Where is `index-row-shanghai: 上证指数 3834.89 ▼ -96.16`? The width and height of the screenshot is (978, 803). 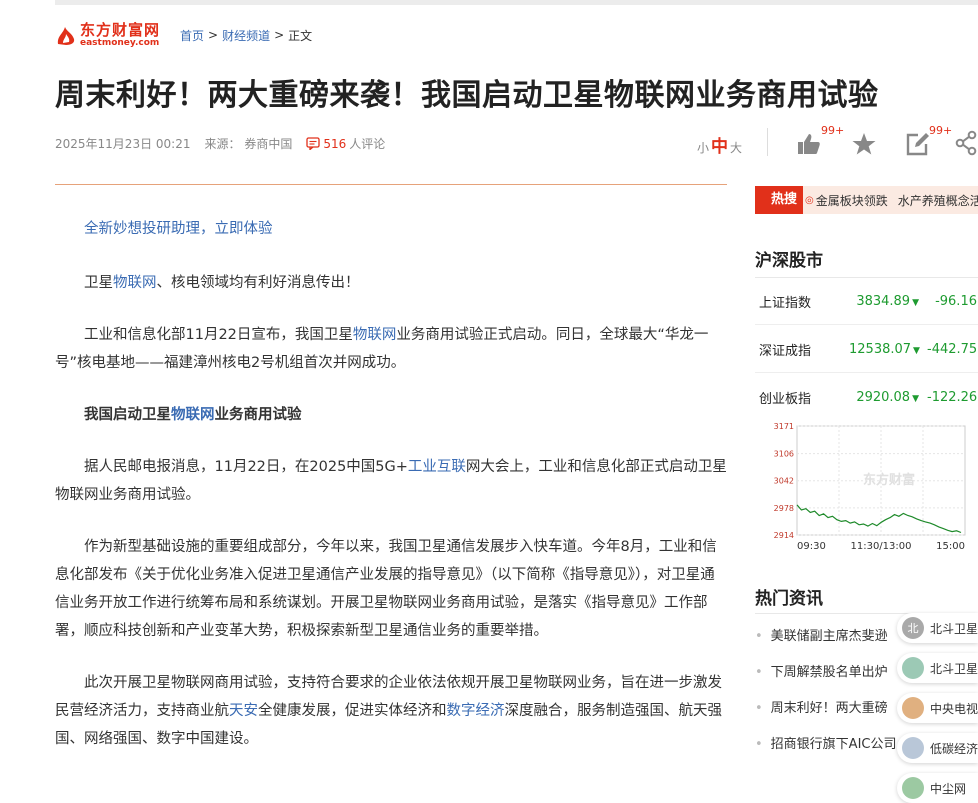
index-row-shanghai: 上证指数 3834.89 ▼ -96.16 is located at coordinates (866, 301).